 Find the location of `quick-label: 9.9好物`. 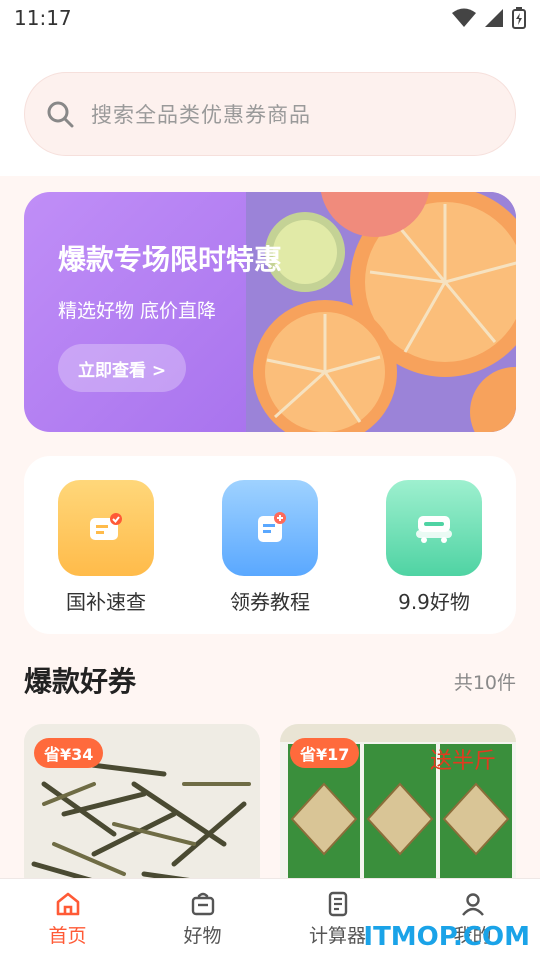

quick-label: 9.9好物 is located at coordinates (434, 602).